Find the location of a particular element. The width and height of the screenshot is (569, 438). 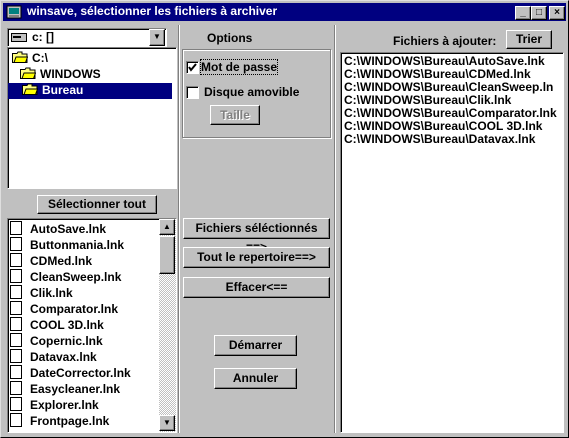

file-name: Datavax.lnk is located at coordinates (63, 357).